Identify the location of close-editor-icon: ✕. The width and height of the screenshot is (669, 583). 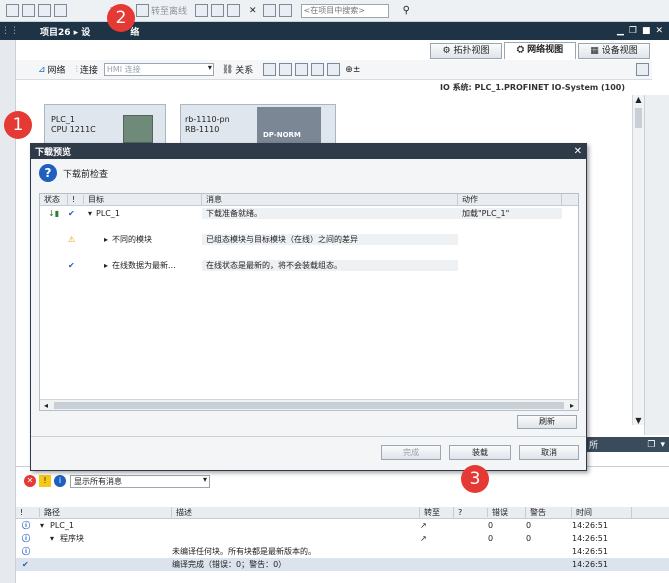
(659, 31).